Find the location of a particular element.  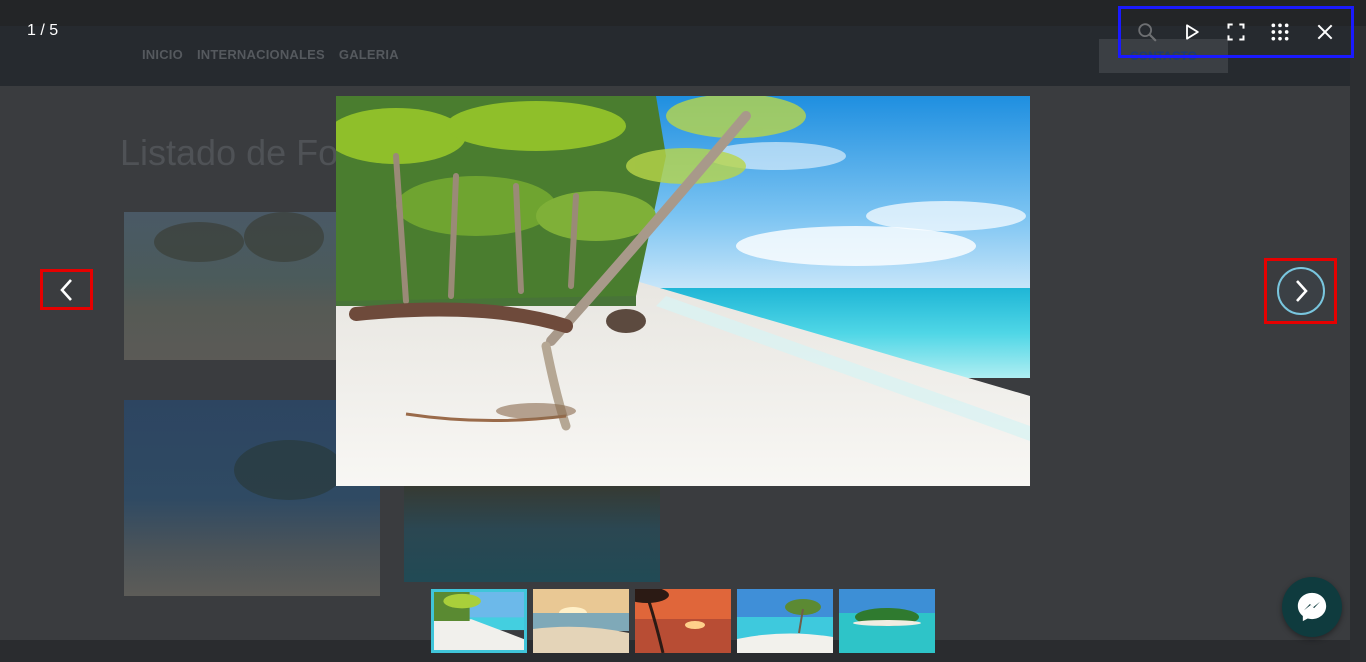

messenger-icon is located at coordinates (1312, 607).